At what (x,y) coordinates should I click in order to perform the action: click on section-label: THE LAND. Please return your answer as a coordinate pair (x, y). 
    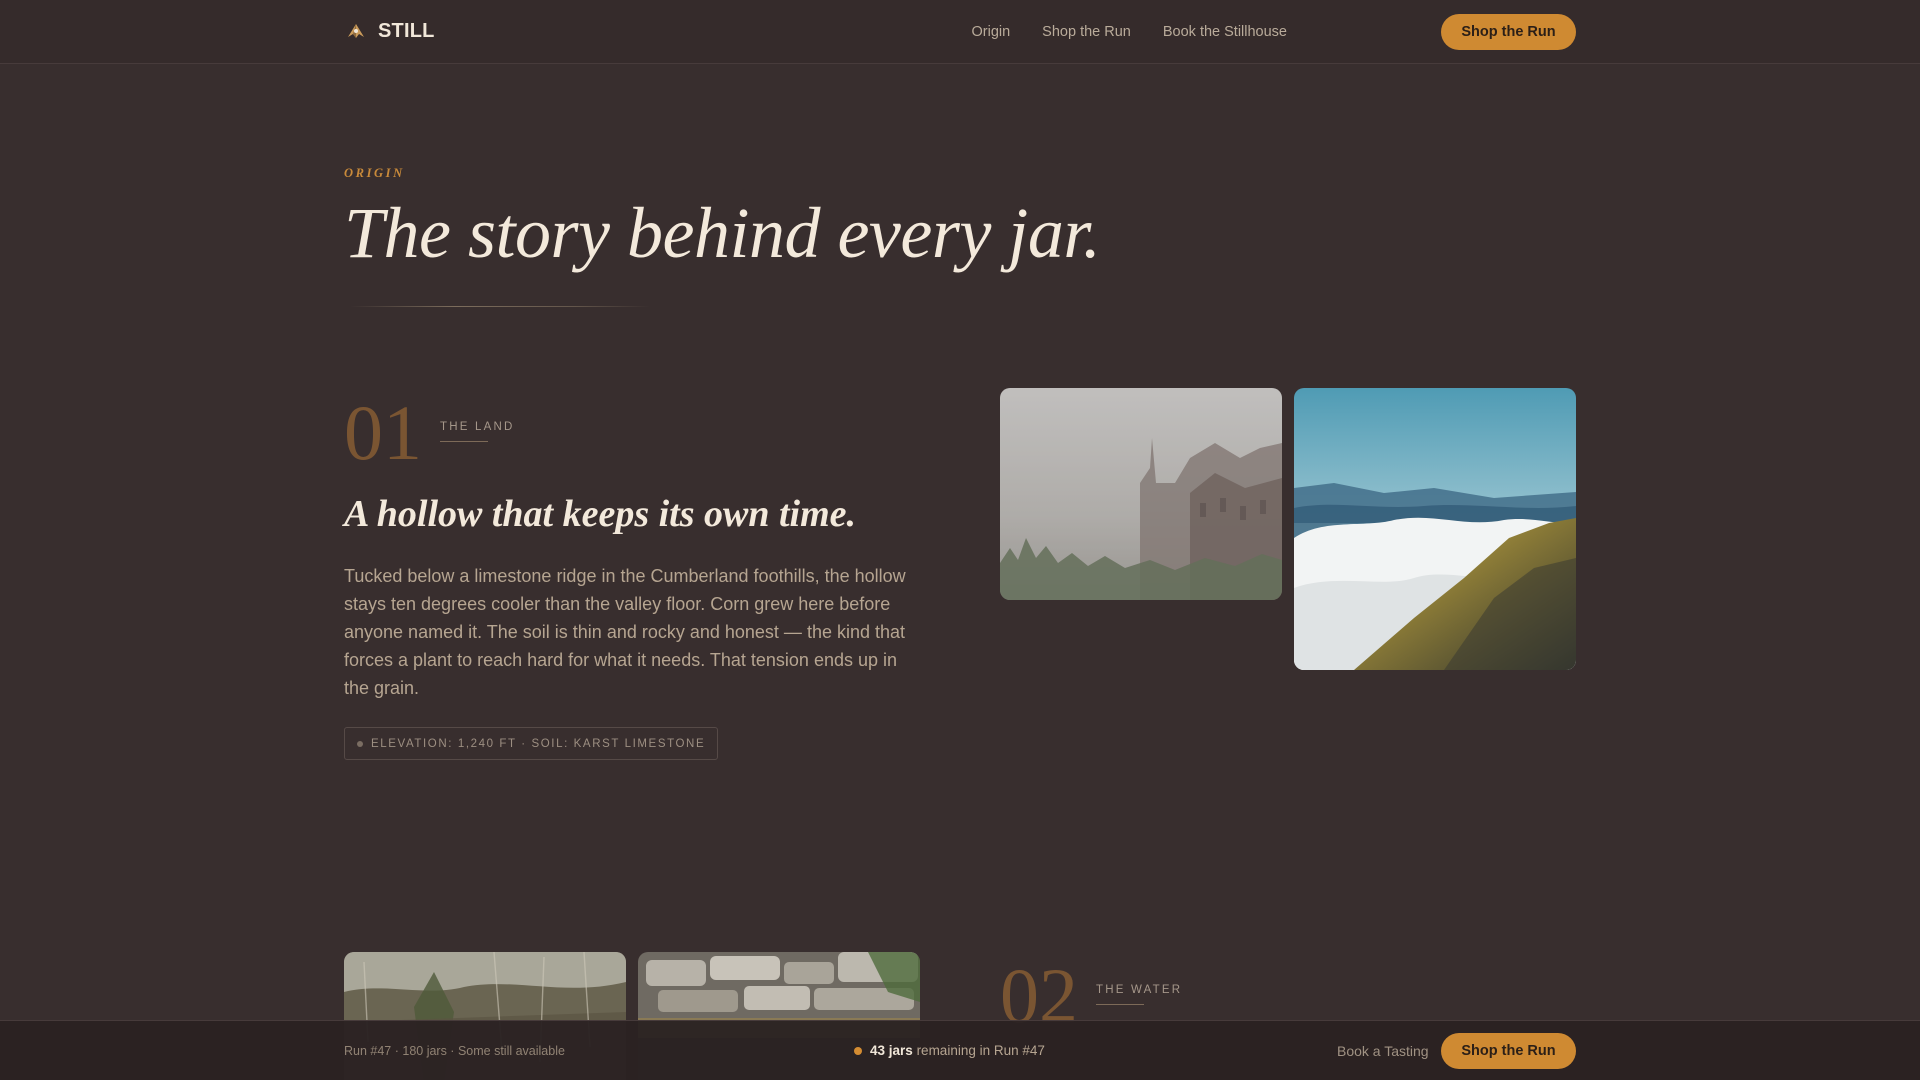
    Looking at the image, I should click on (477, 427).